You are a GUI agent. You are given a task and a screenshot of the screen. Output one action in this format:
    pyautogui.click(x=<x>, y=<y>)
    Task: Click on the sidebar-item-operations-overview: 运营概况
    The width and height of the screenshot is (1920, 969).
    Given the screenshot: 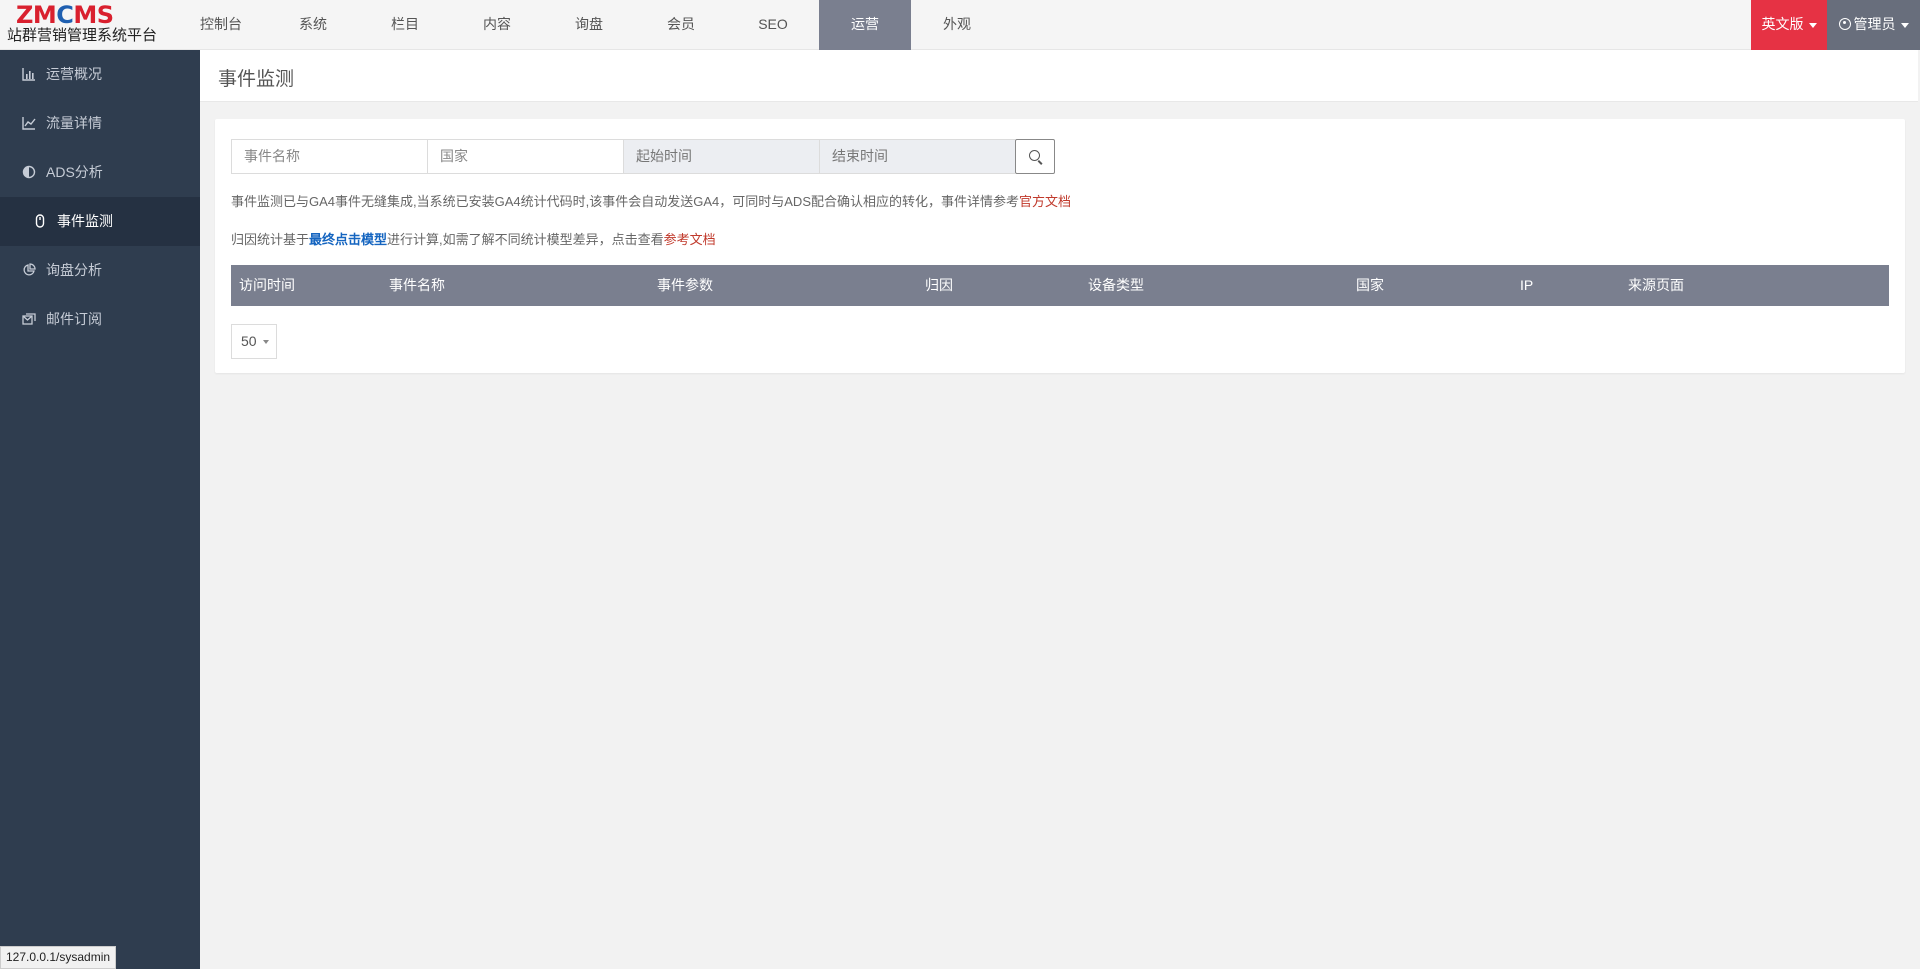 What is the action you would take?
    pyautogui.click(x=100, y=74)
    